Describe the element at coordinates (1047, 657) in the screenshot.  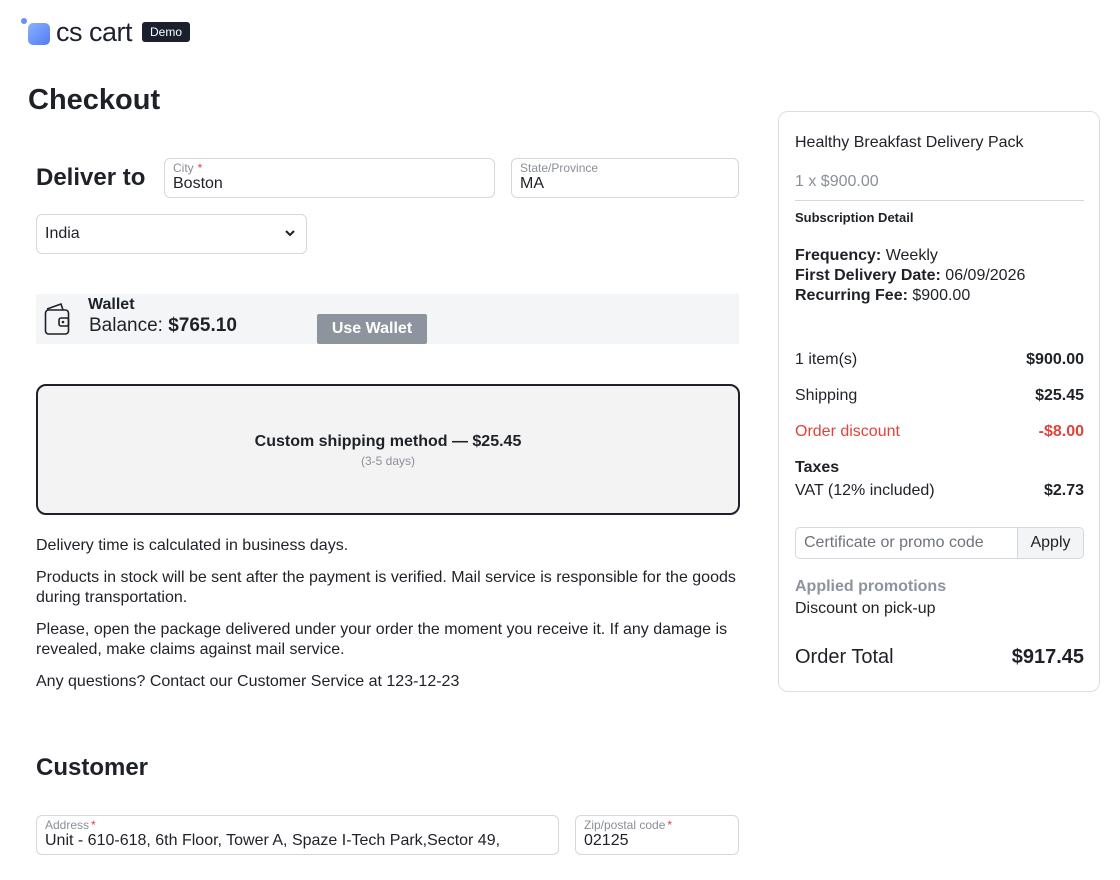
I see `order-total-value: $917.45` at that location.